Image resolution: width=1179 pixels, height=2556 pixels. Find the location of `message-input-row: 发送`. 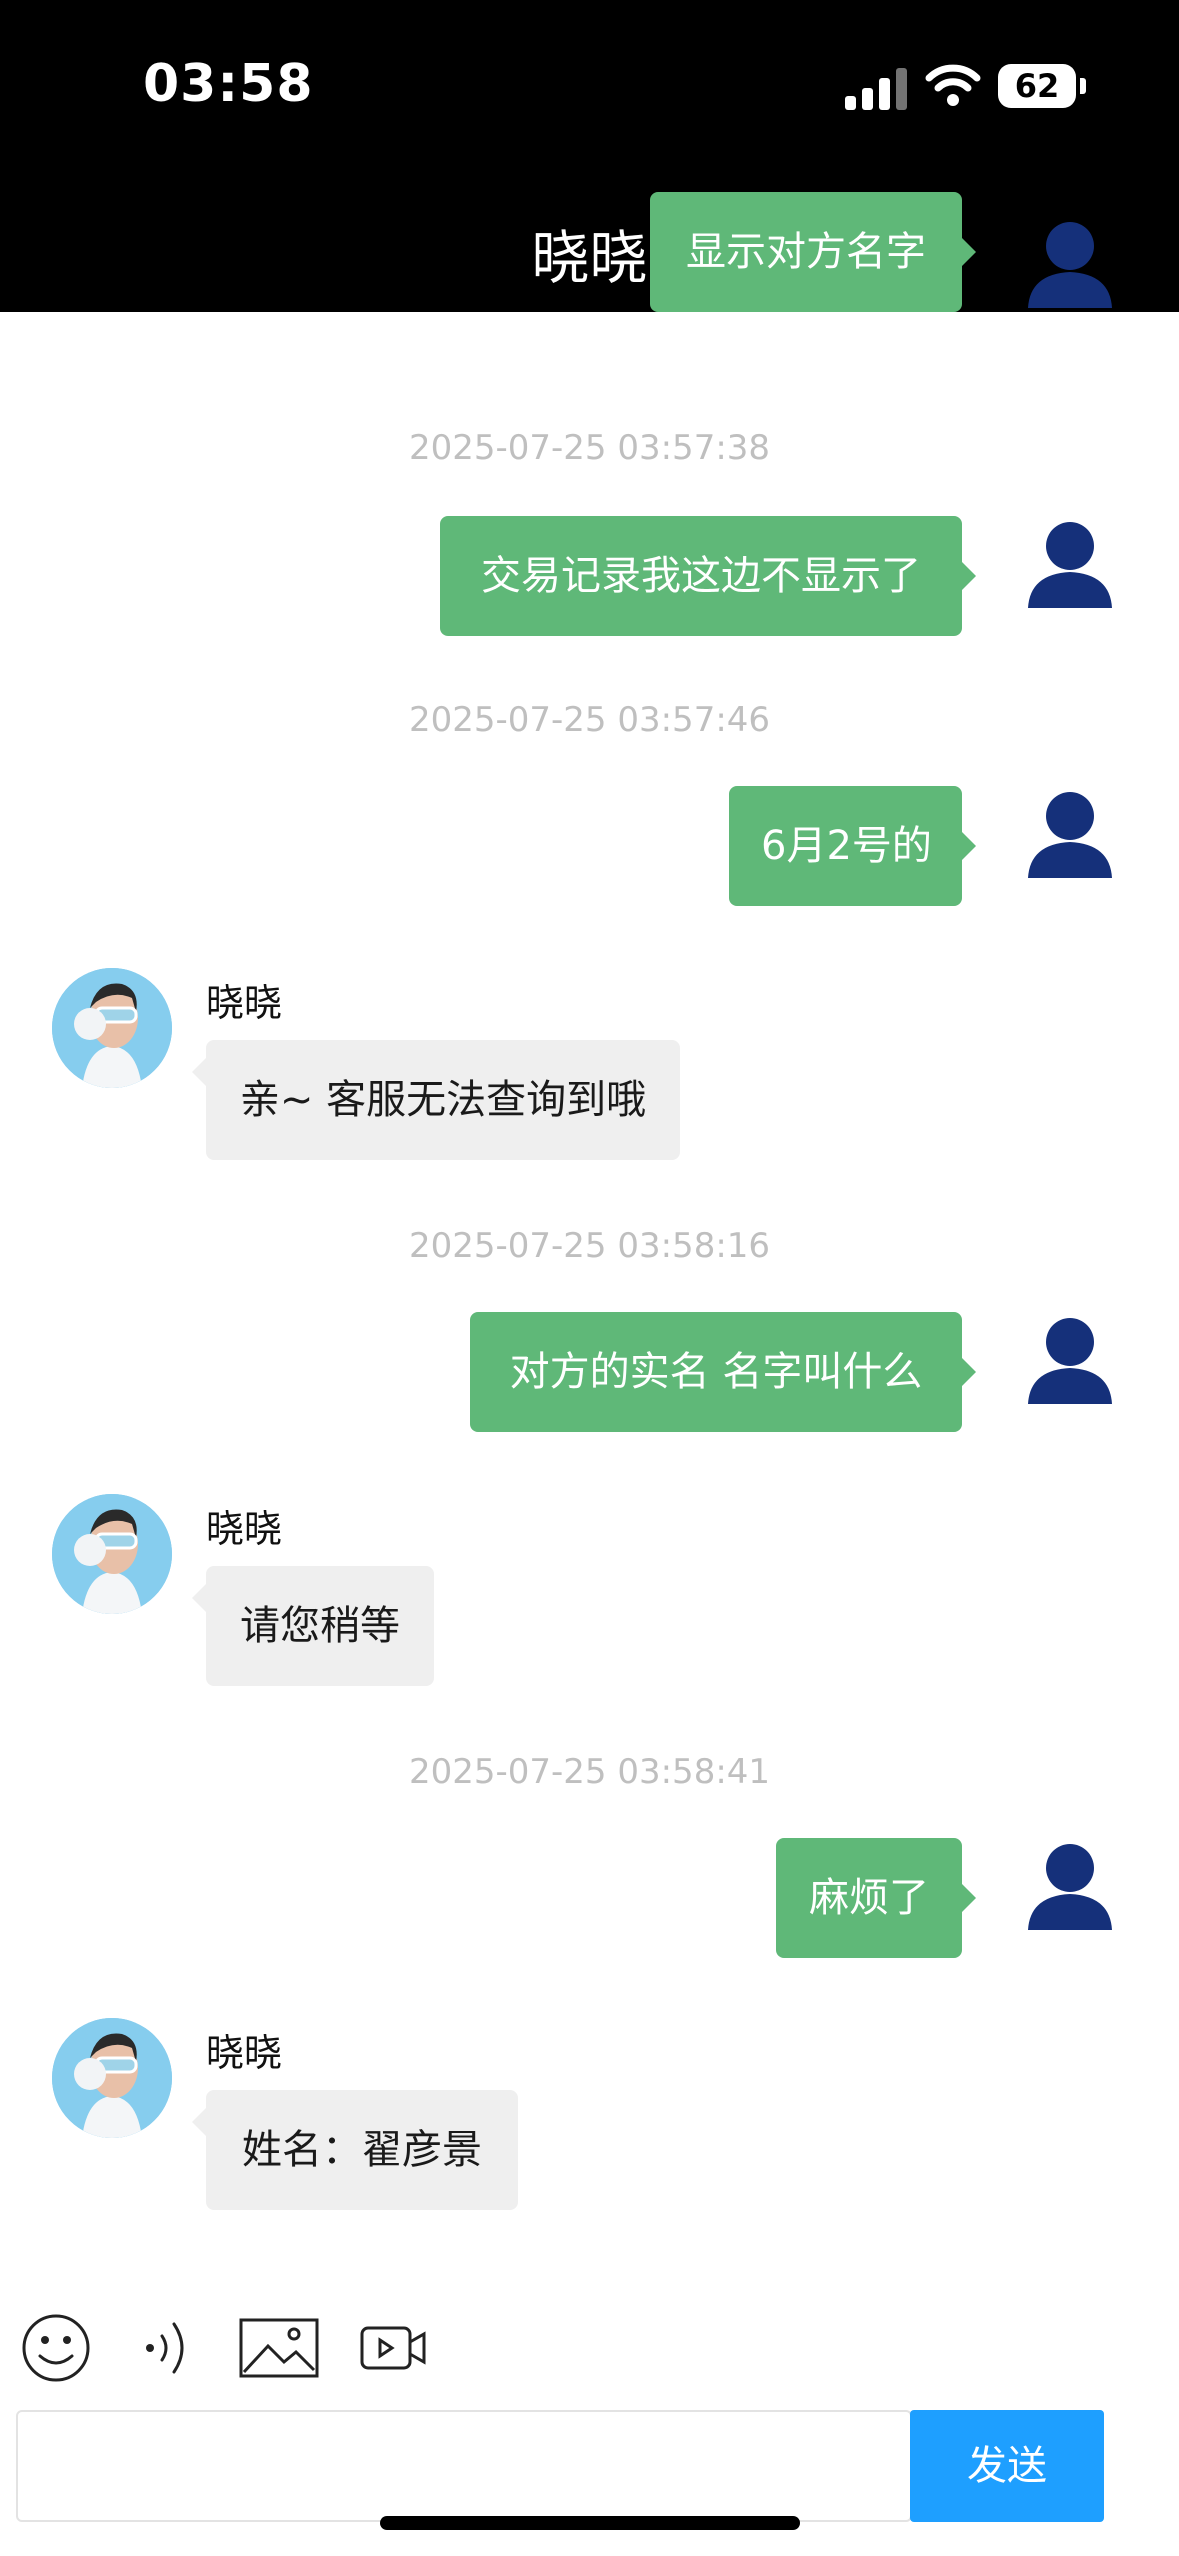

message-input-row: 发送 is located at coordinates (589, 2478).